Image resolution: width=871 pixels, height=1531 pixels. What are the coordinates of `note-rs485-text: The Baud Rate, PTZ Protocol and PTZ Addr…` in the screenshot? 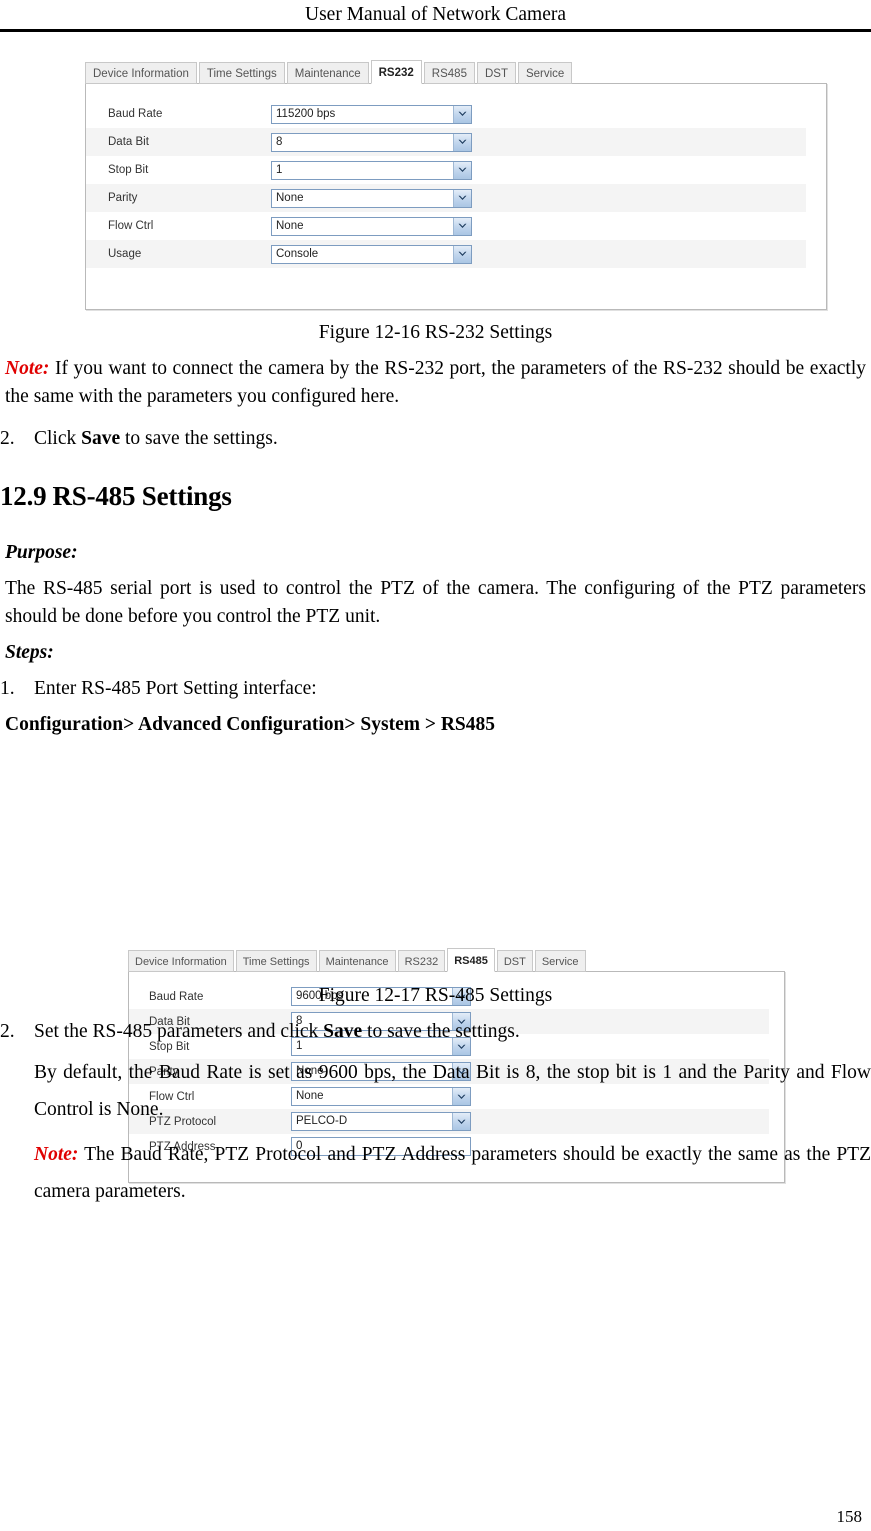 It's located at (452, 1173).